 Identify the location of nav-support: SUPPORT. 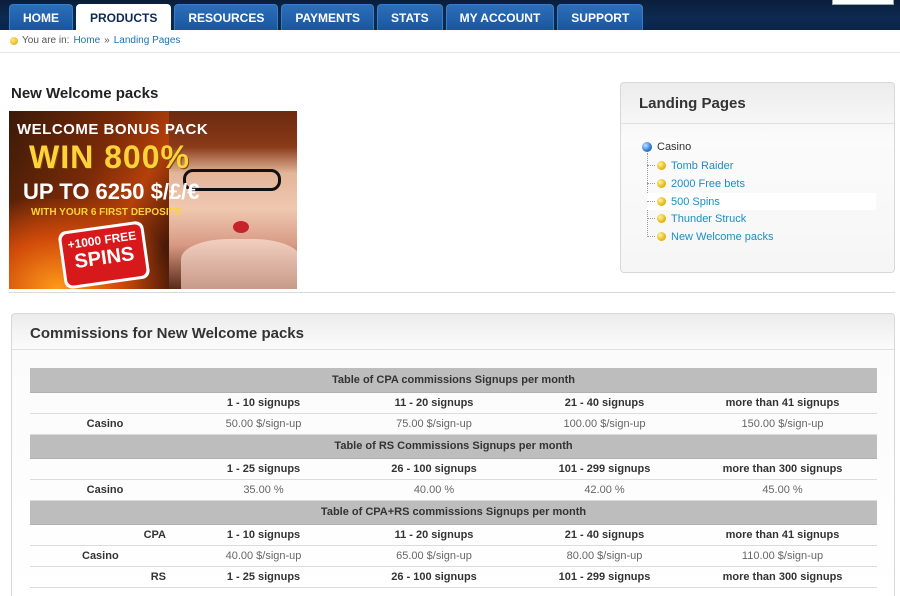
(600, 17).